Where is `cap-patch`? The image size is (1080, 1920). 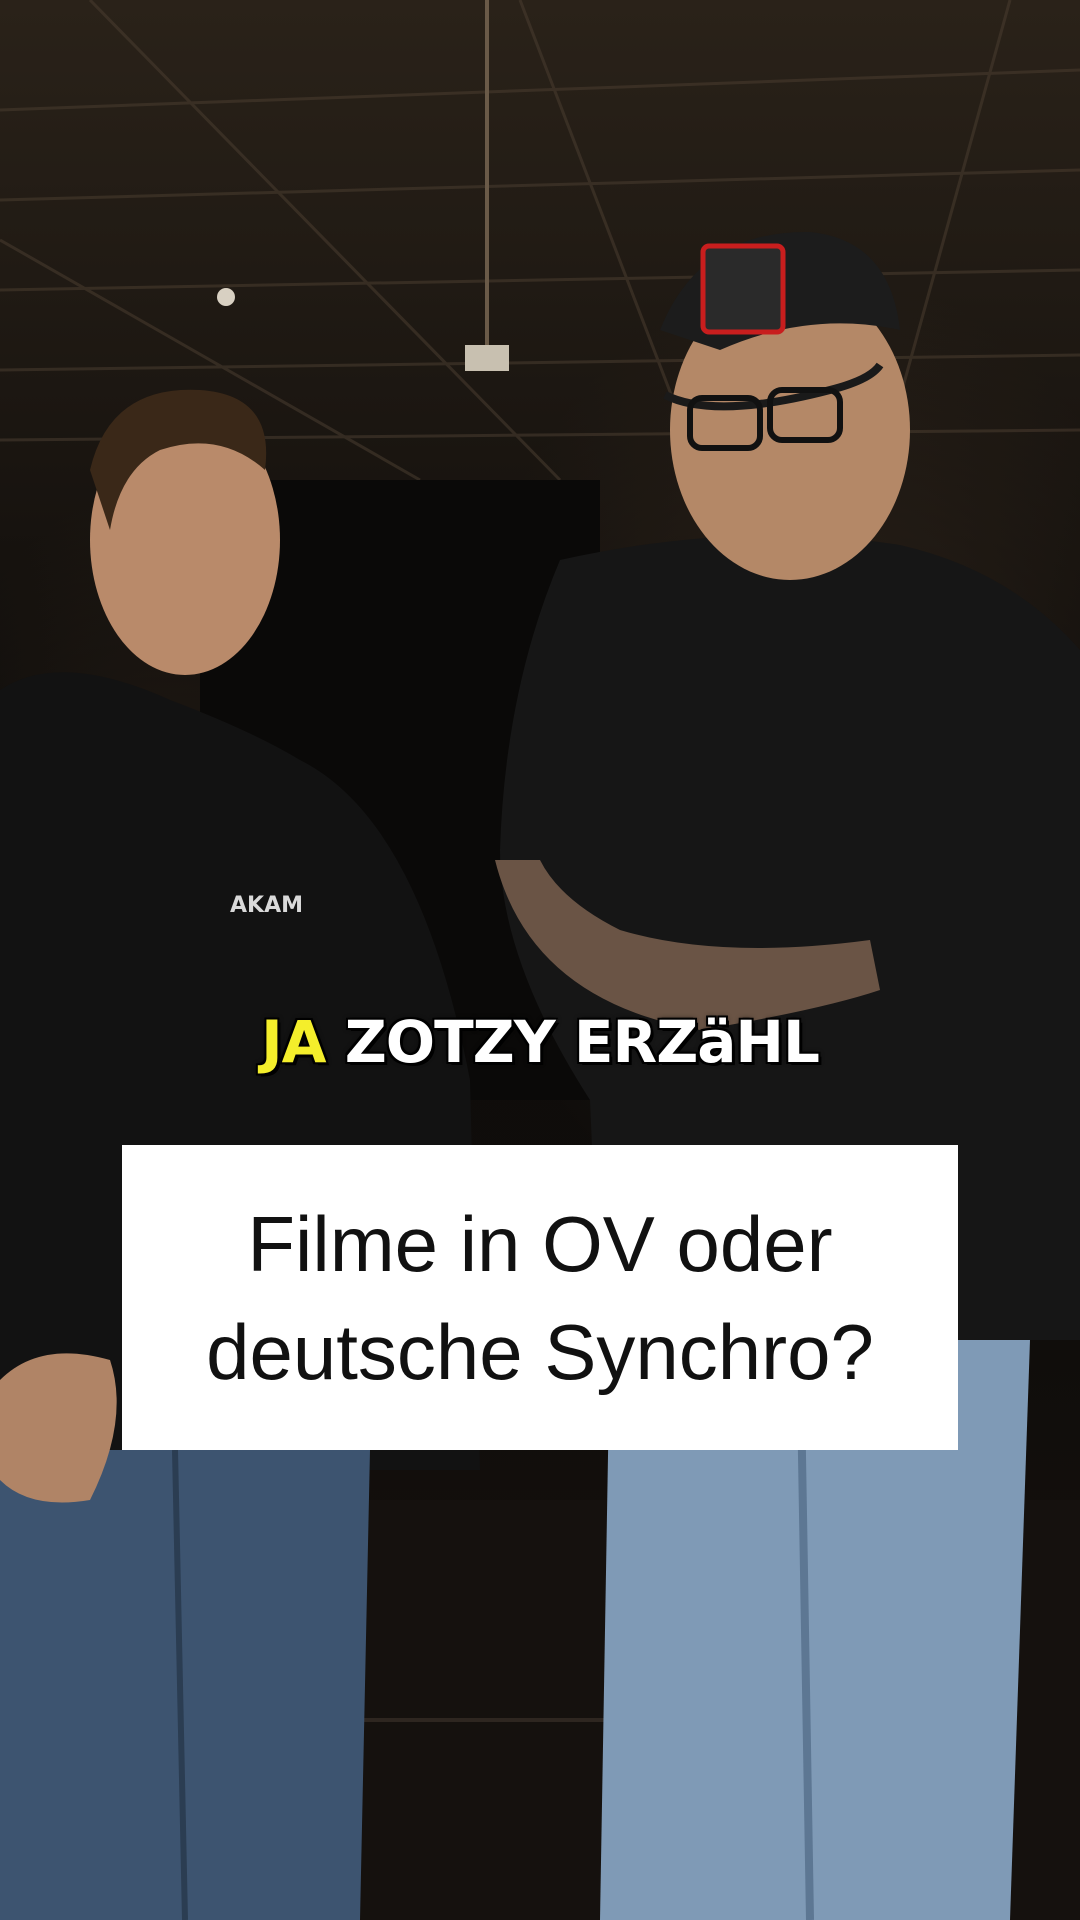
cap-patch is located at coordinates (743, 289).